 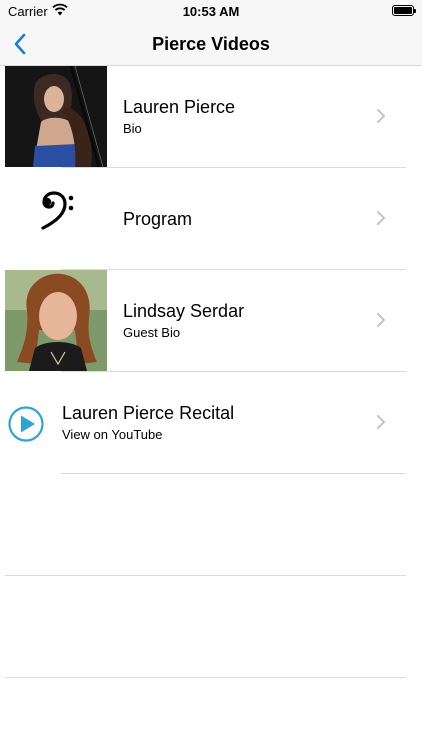 I want to click on row-title: Lauren Pierce, so click(x=179, y=106).